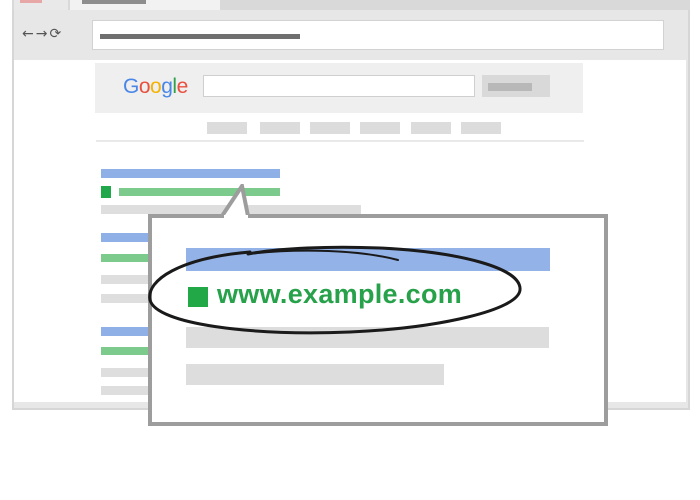  What do you see at coordinates (41, 5) in the screenshot?
I see `browser-tab` at bounding box center [41, 5].